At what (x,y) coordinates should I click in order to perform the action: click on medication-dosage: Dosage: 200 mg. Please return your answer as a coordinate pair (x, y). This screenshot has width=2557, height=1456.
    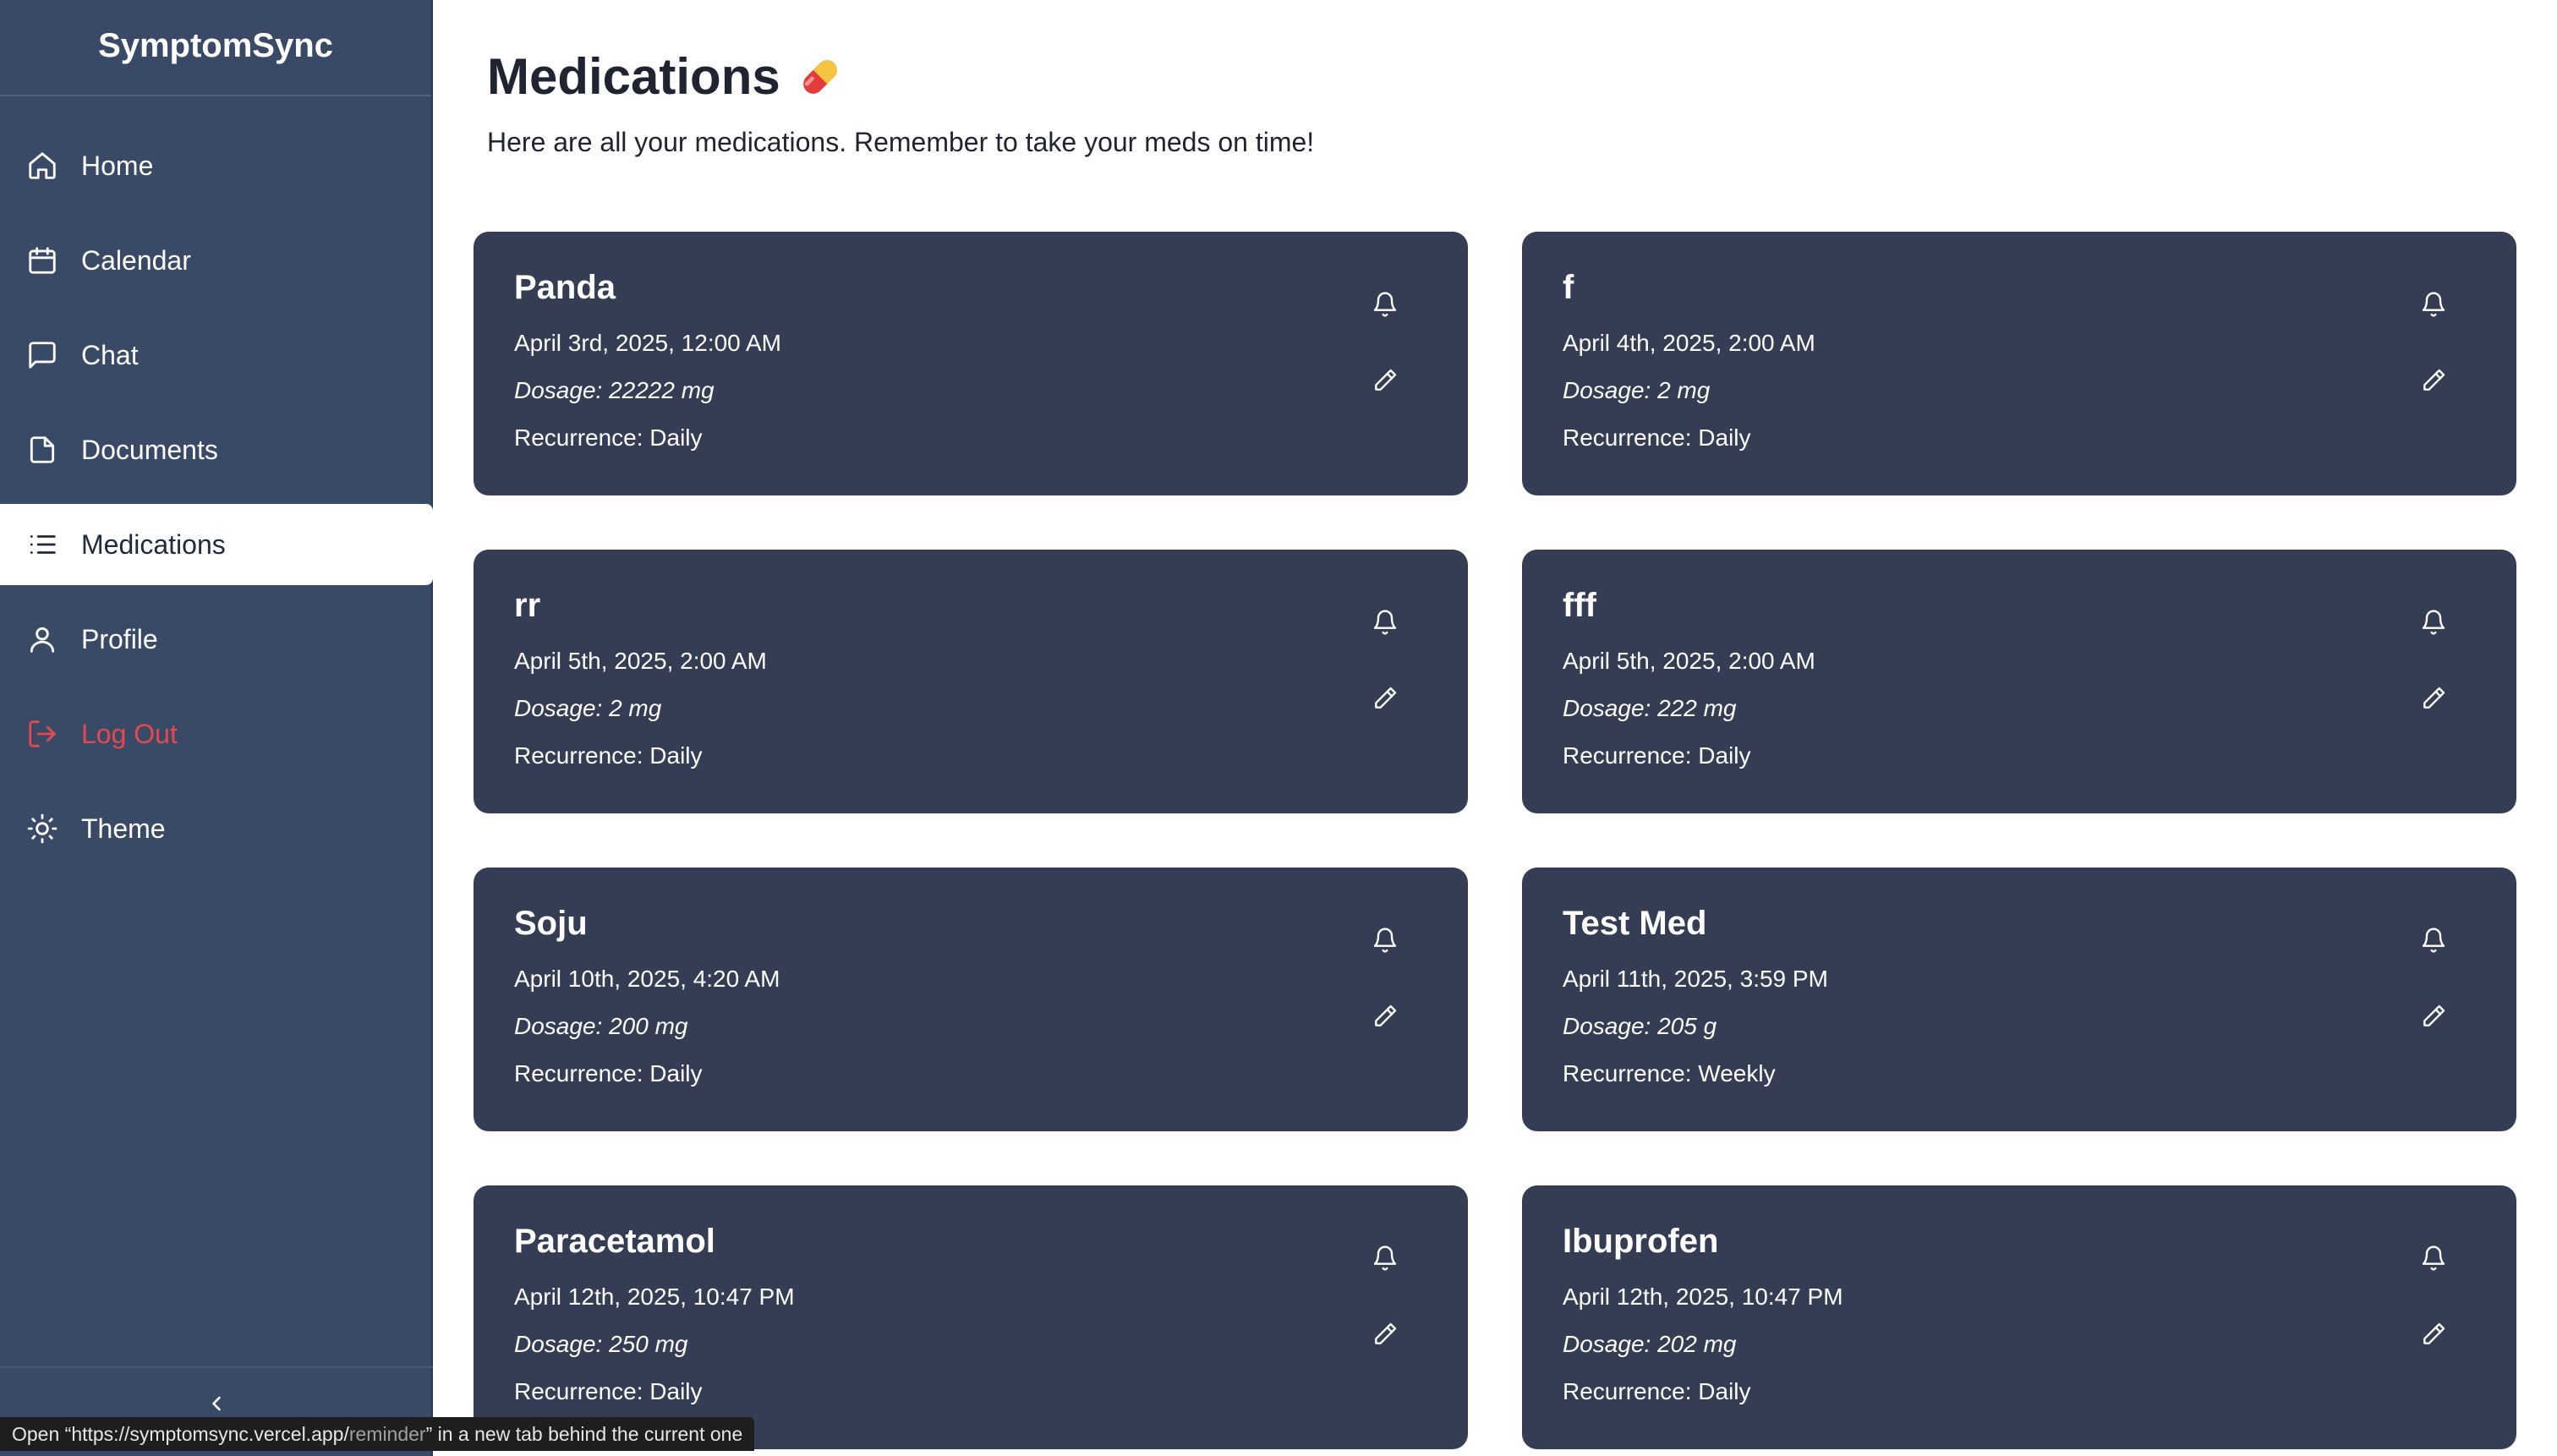
    Looking at the image, I should click on (601, 1026).